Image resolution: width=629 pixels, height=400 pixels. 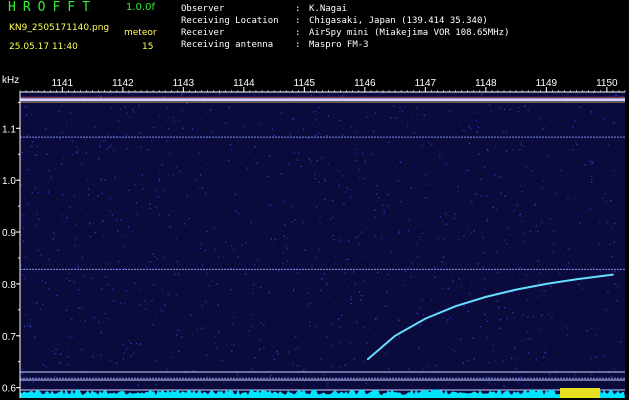 I want to click on x-tick-label: 1144, so click(x=244, y=83).